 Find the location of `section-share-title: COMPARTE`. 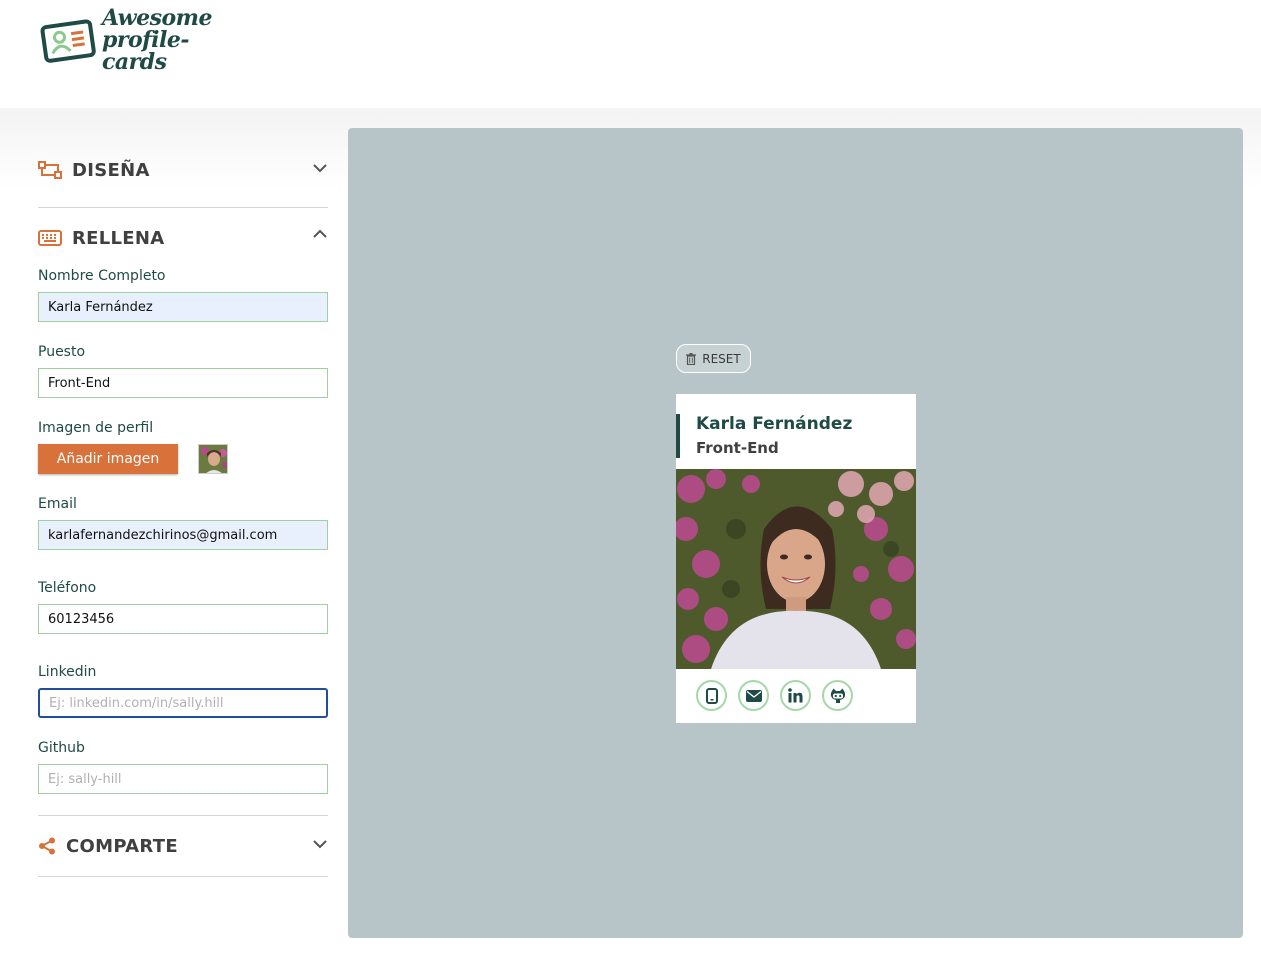

section-share-title: COMPARTE is located at coordinates (122, 846).